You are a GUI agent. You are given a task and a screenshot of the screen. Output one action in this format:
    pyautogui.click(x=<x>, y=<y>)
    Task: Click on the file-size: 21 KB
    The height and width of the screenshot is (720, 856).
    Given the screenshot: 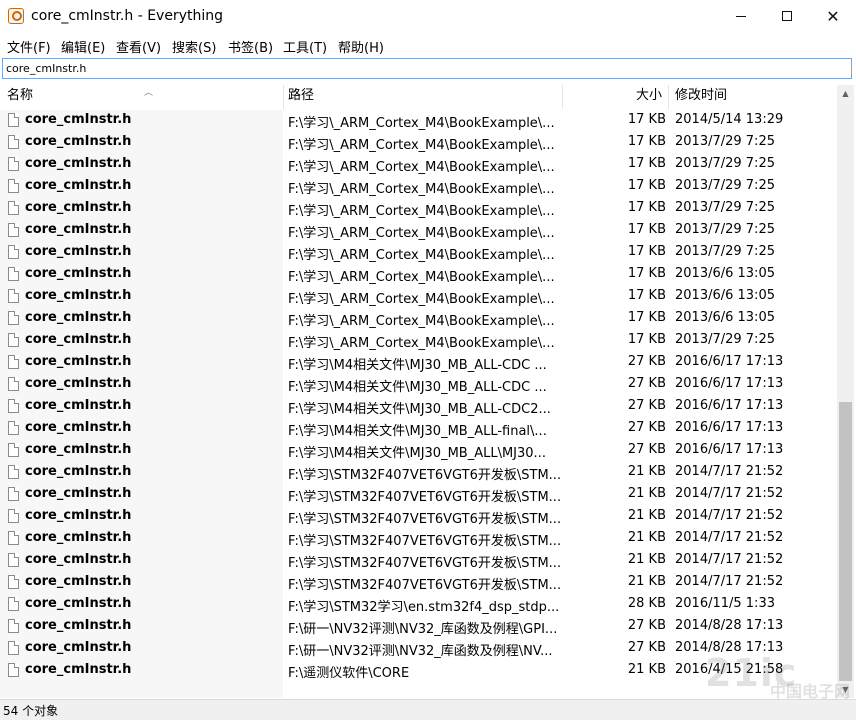 What is the action you would take?
    pyautogui.click(x=646, y=669)
    